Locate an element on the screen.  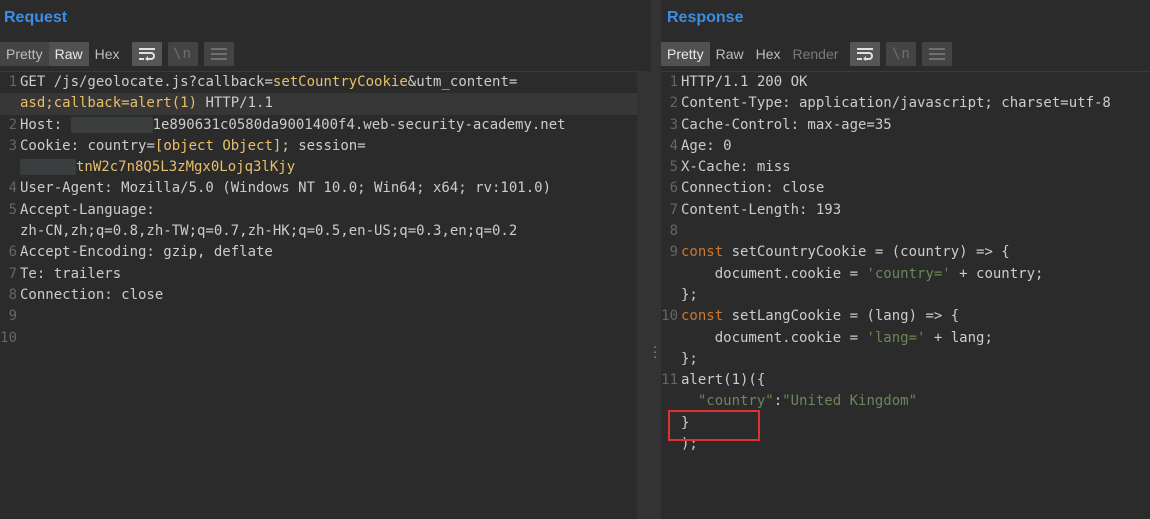
code-line: 5 X-Cache: miss is located at coordinates (905, 167).